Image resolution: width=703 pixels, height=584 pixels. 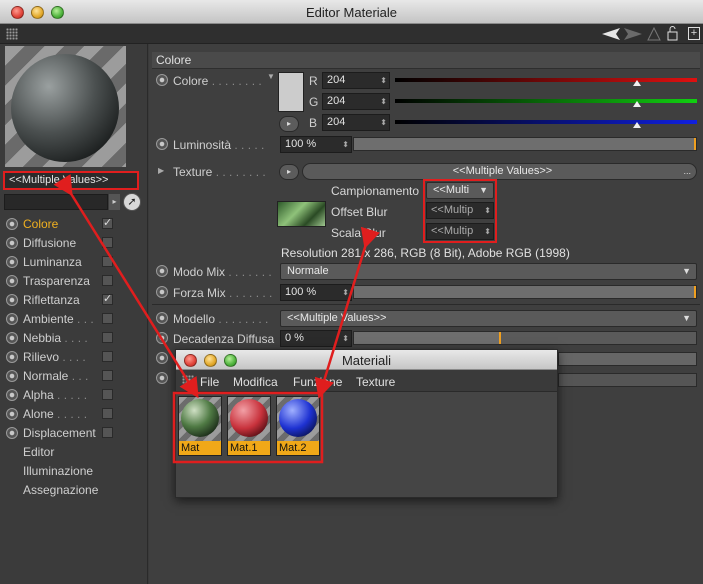 I want to click on annotation-arrow-left, so click(x=126, y=286).